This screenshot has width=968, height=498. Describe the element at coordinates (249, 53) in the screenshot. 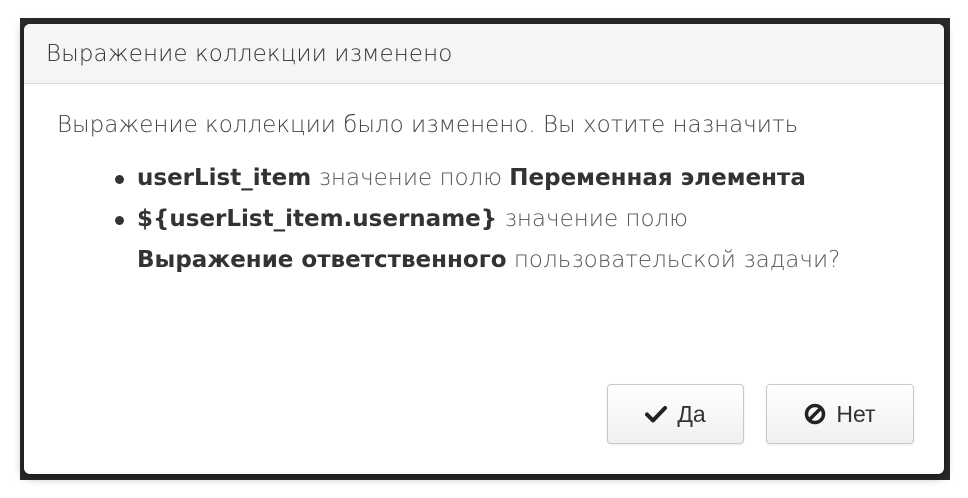

I see `dialog-title: Выражение коллекции изменено` at that location.